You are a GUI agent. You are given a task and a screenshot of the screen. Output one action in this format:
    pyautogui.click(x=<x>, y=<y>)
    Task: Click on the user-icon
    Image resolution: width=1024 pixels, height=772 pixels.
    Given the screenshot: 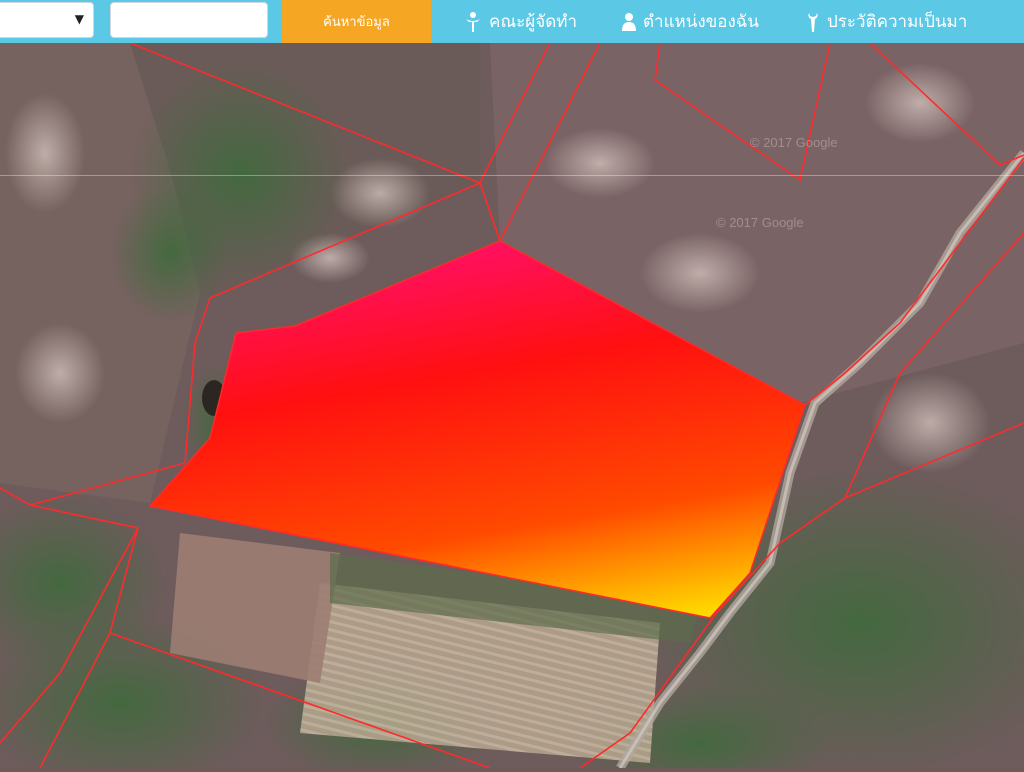 What is the action you would take?
    pyautogui.click(x=629, y=21)
    